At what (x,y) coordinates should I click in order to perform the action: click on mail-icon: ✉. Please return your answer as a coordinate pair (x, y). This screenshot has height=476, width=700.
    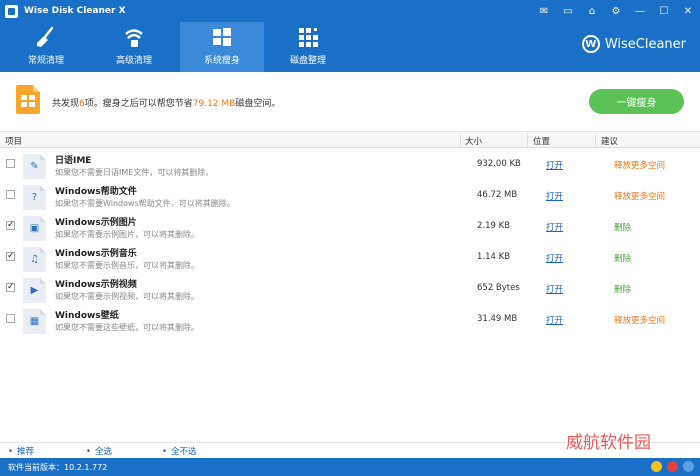
    Looking at the image, I should click on (544, 11).